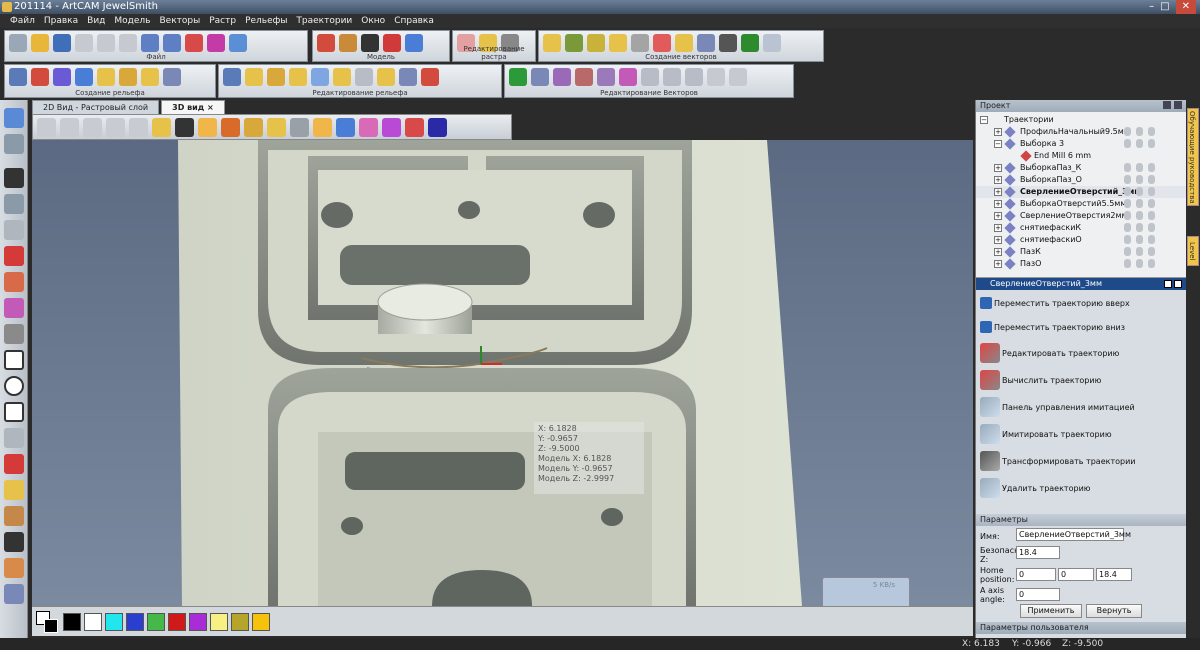  I want to click on fg-bg-color-icon, so click(48, 621).